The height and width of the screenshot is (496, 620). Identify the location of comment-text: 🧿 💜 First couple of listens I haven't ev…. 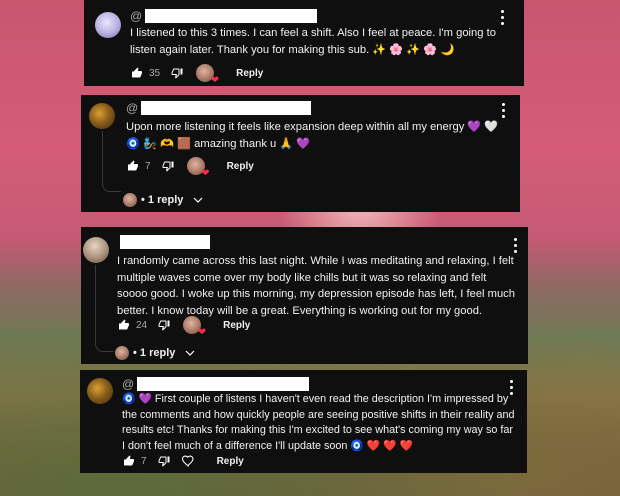
(318, 422).